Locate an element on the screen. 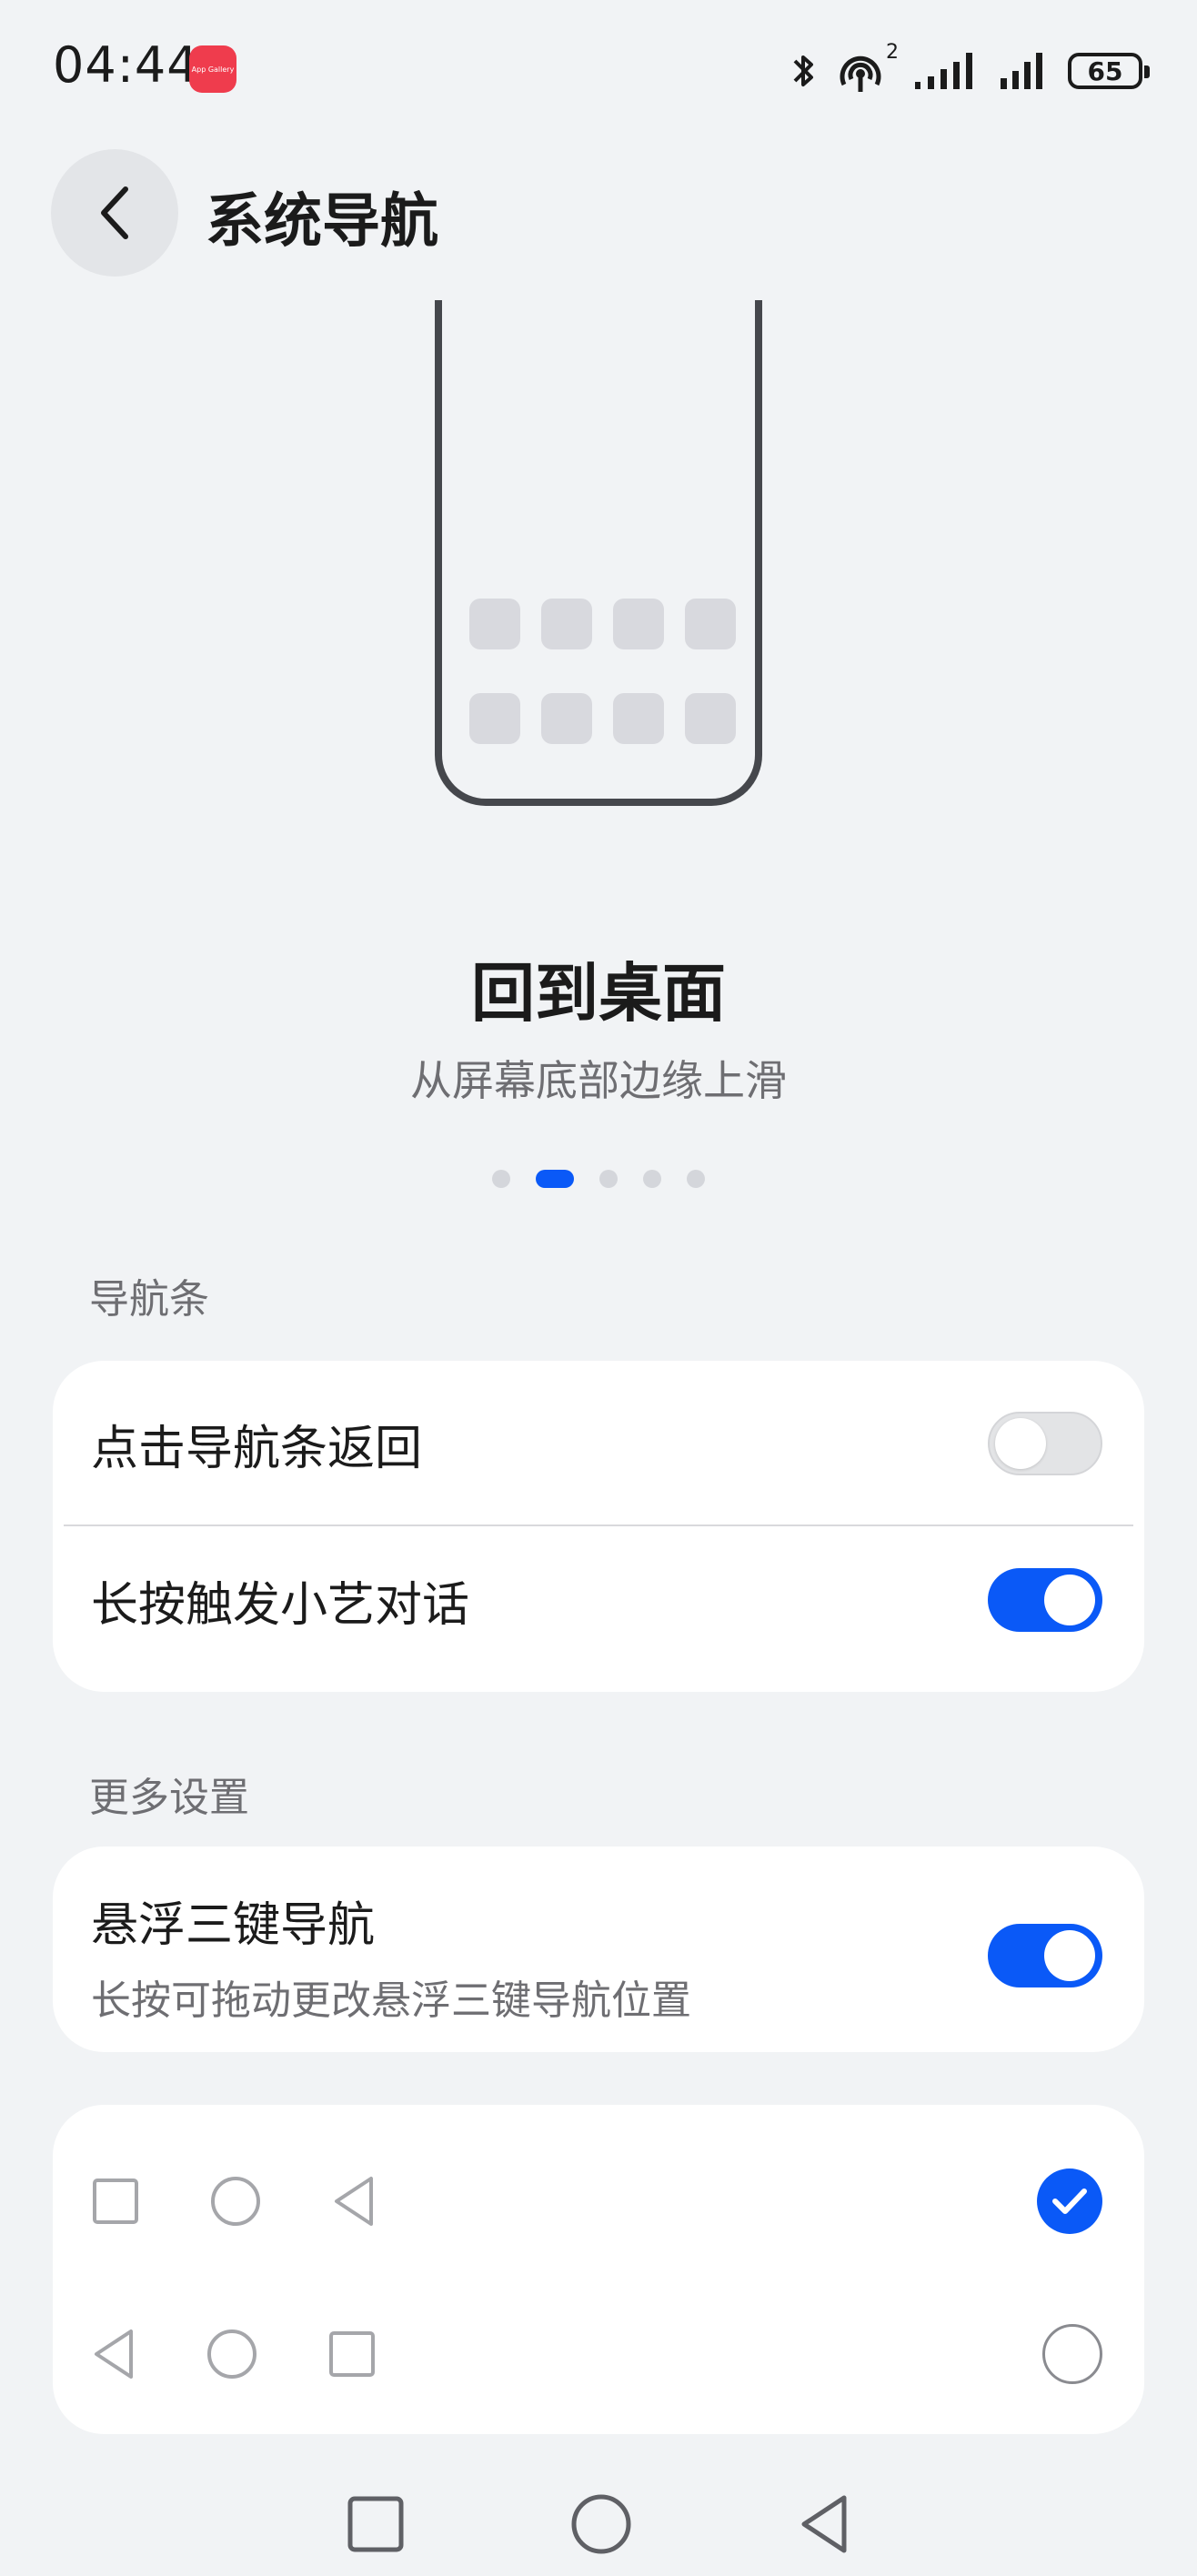 Image resolution: width=1197 pixels, height=2576 pixels. long-press-xiaoyi-toggle is located at coordinates (1045, 1600).